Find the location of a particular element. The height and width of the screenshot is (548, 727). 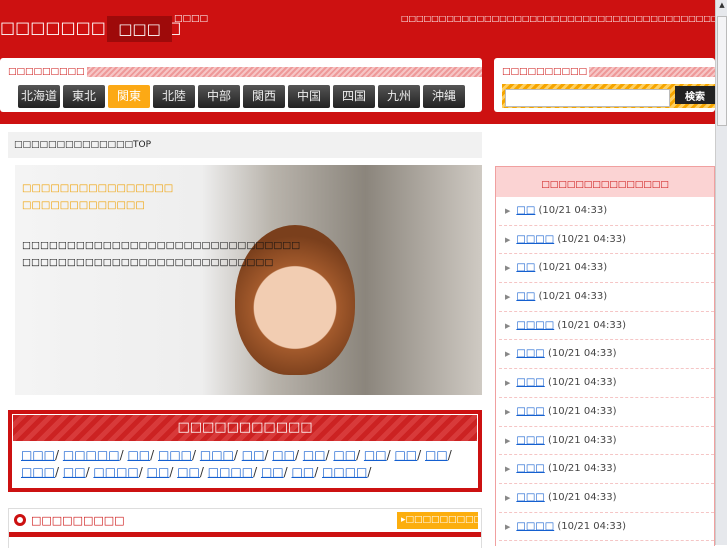

search-box: 検索 is located at coordinates (608, 96).